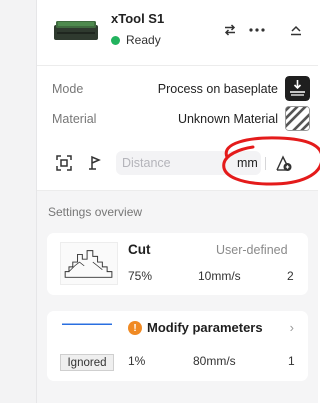 This screenshot has height=403, width=320. I want to click on device-name: xTool S1, so click(138, 18).